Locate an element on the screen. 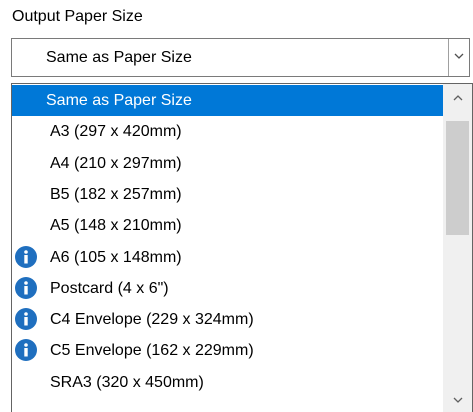  list-item: Postcard (4 x 6") is located at coordinates (228, 288).